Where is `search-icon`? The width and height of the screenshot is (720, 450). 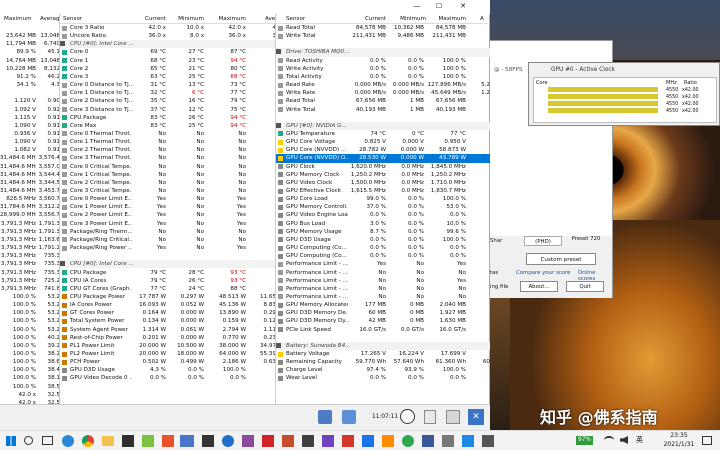
search-icon is located at coordinates (28, 440).